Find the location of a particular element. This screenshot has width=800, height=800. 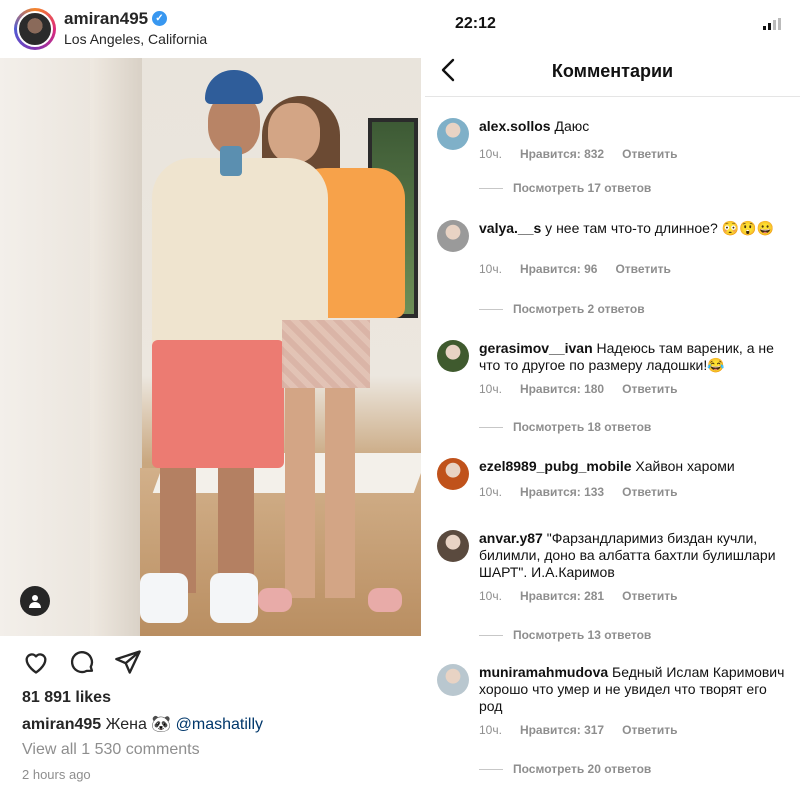

photo-mirror-frame is located at coordinates (116, 347).